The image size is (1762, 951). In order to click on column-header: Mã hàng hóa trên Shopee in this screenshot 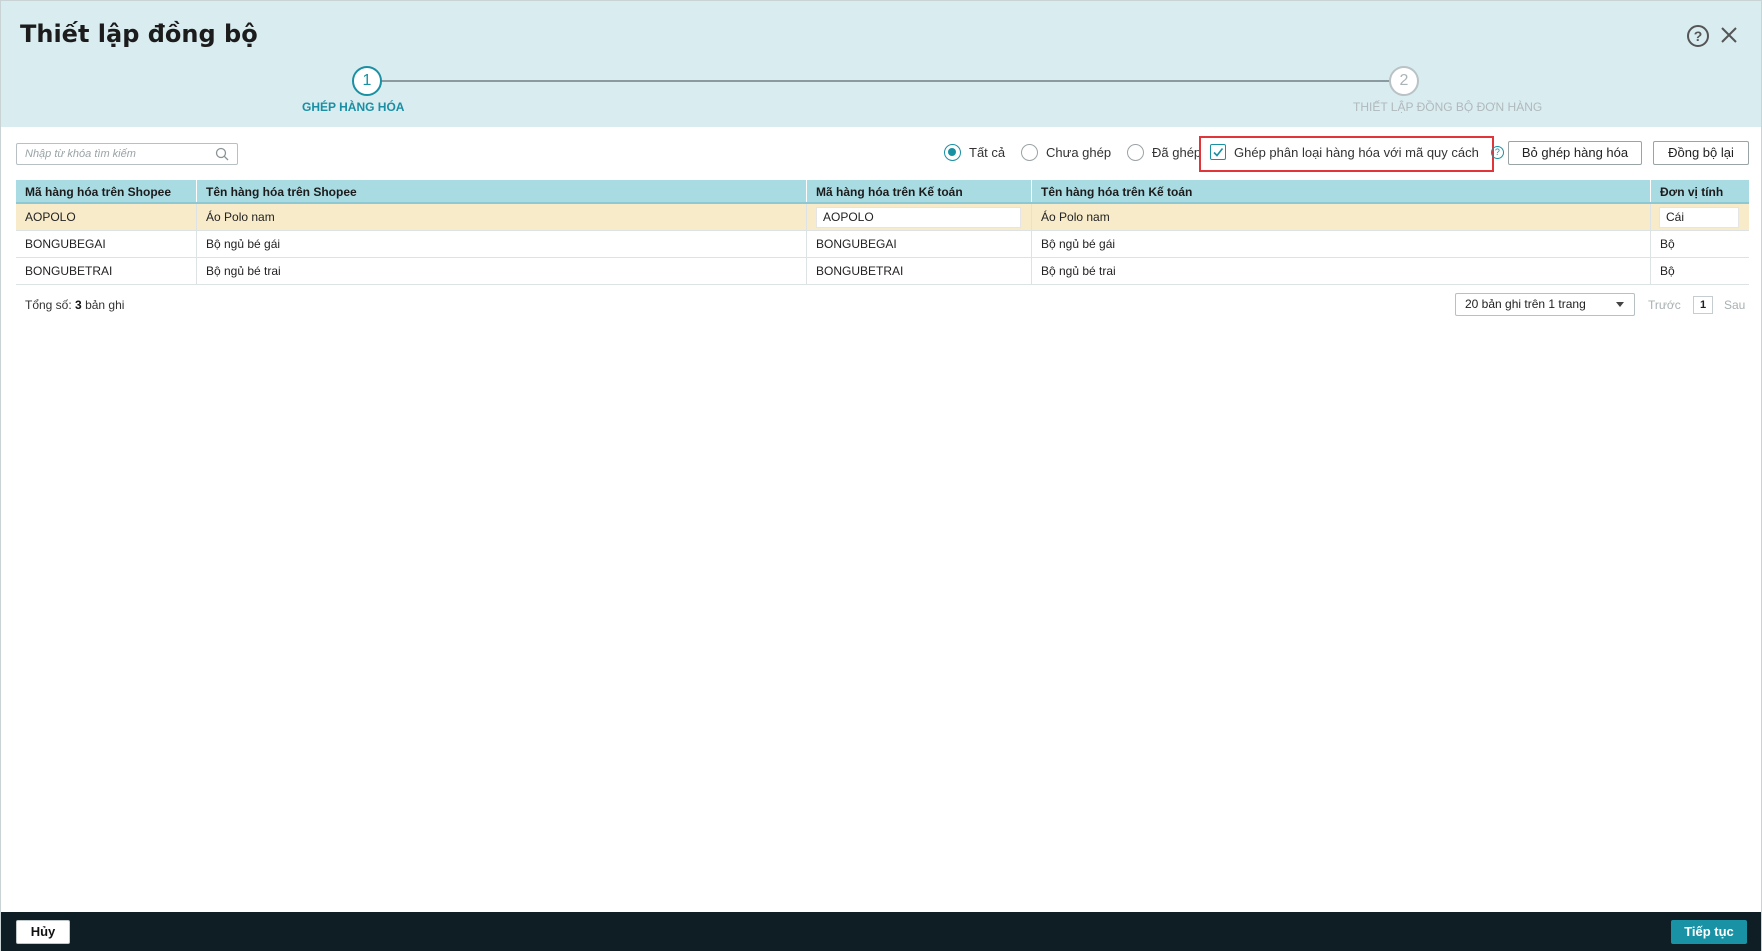, I will do `click(106, 191)`.